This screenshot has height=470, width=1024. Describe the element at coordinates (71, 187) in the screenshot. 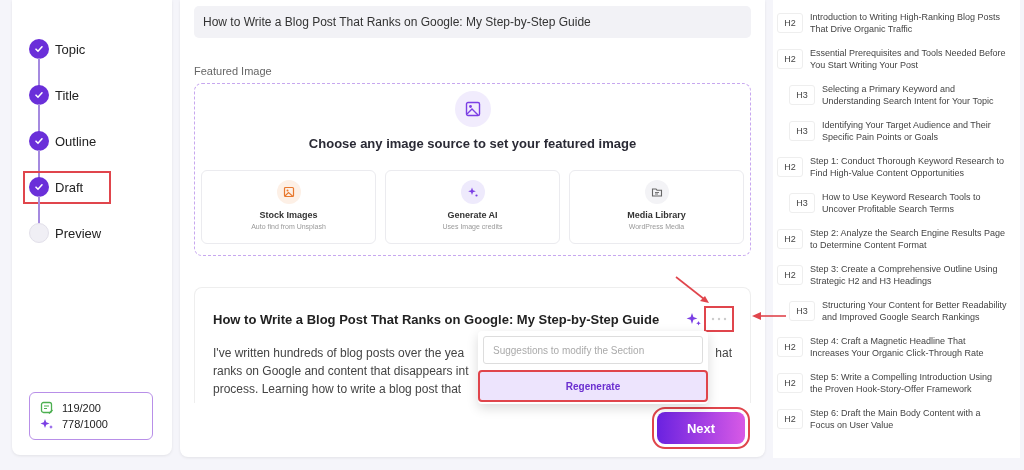

I see `step-label: Draft` at that location.